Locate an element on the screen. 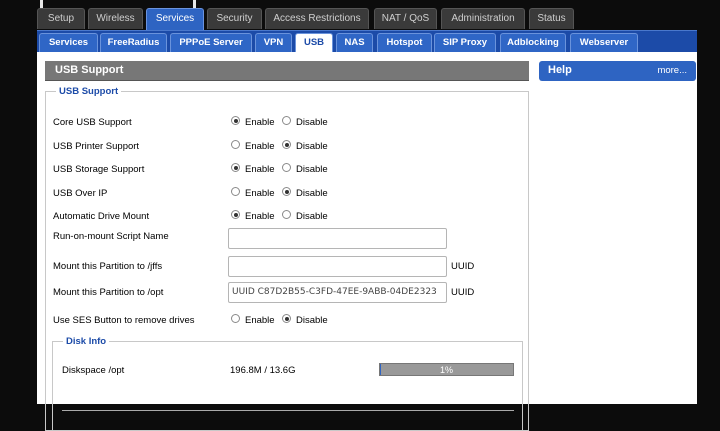 The image size is (720, 431). help-title: Help is located at coordinates (560, 70).